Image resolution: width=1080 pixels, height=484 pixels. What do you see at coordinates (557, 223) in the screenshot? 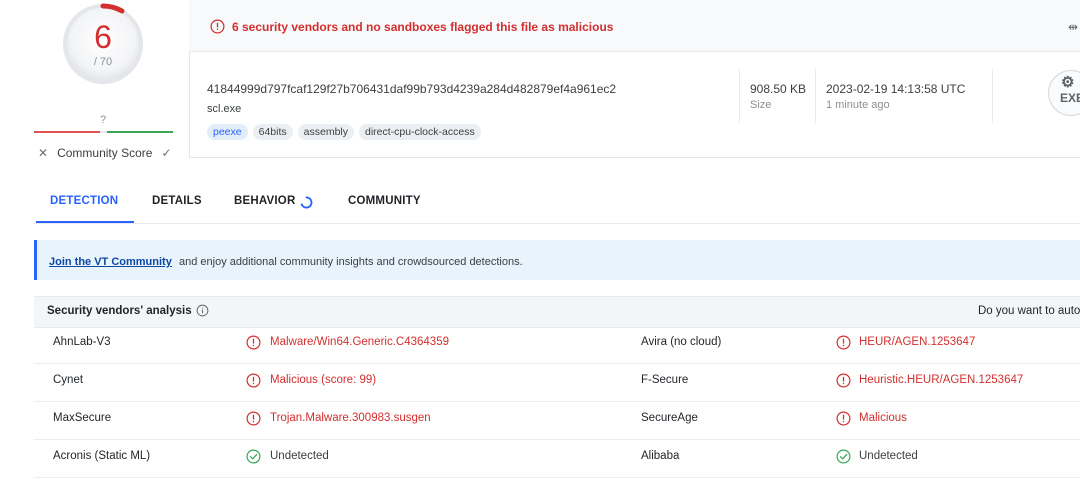
I see `tabs-divider` at bounding box center [557, 223].